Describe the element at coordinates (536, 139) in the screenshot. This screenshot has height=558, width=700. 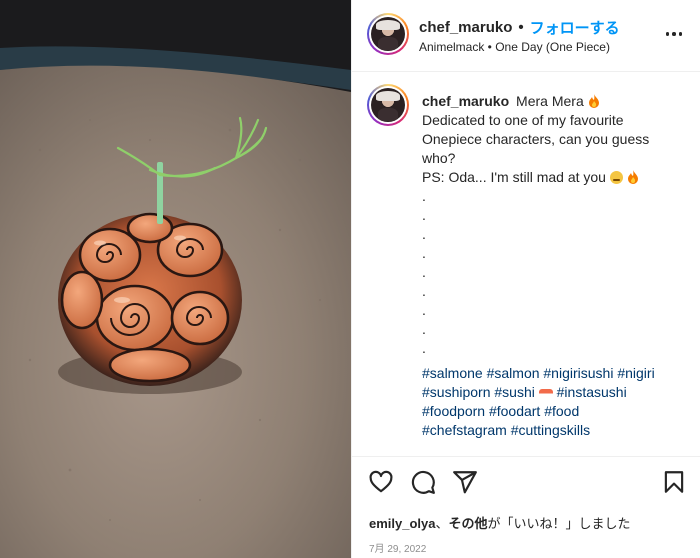
I see `caption-line: Onepiece characters, can you guess` at that location.